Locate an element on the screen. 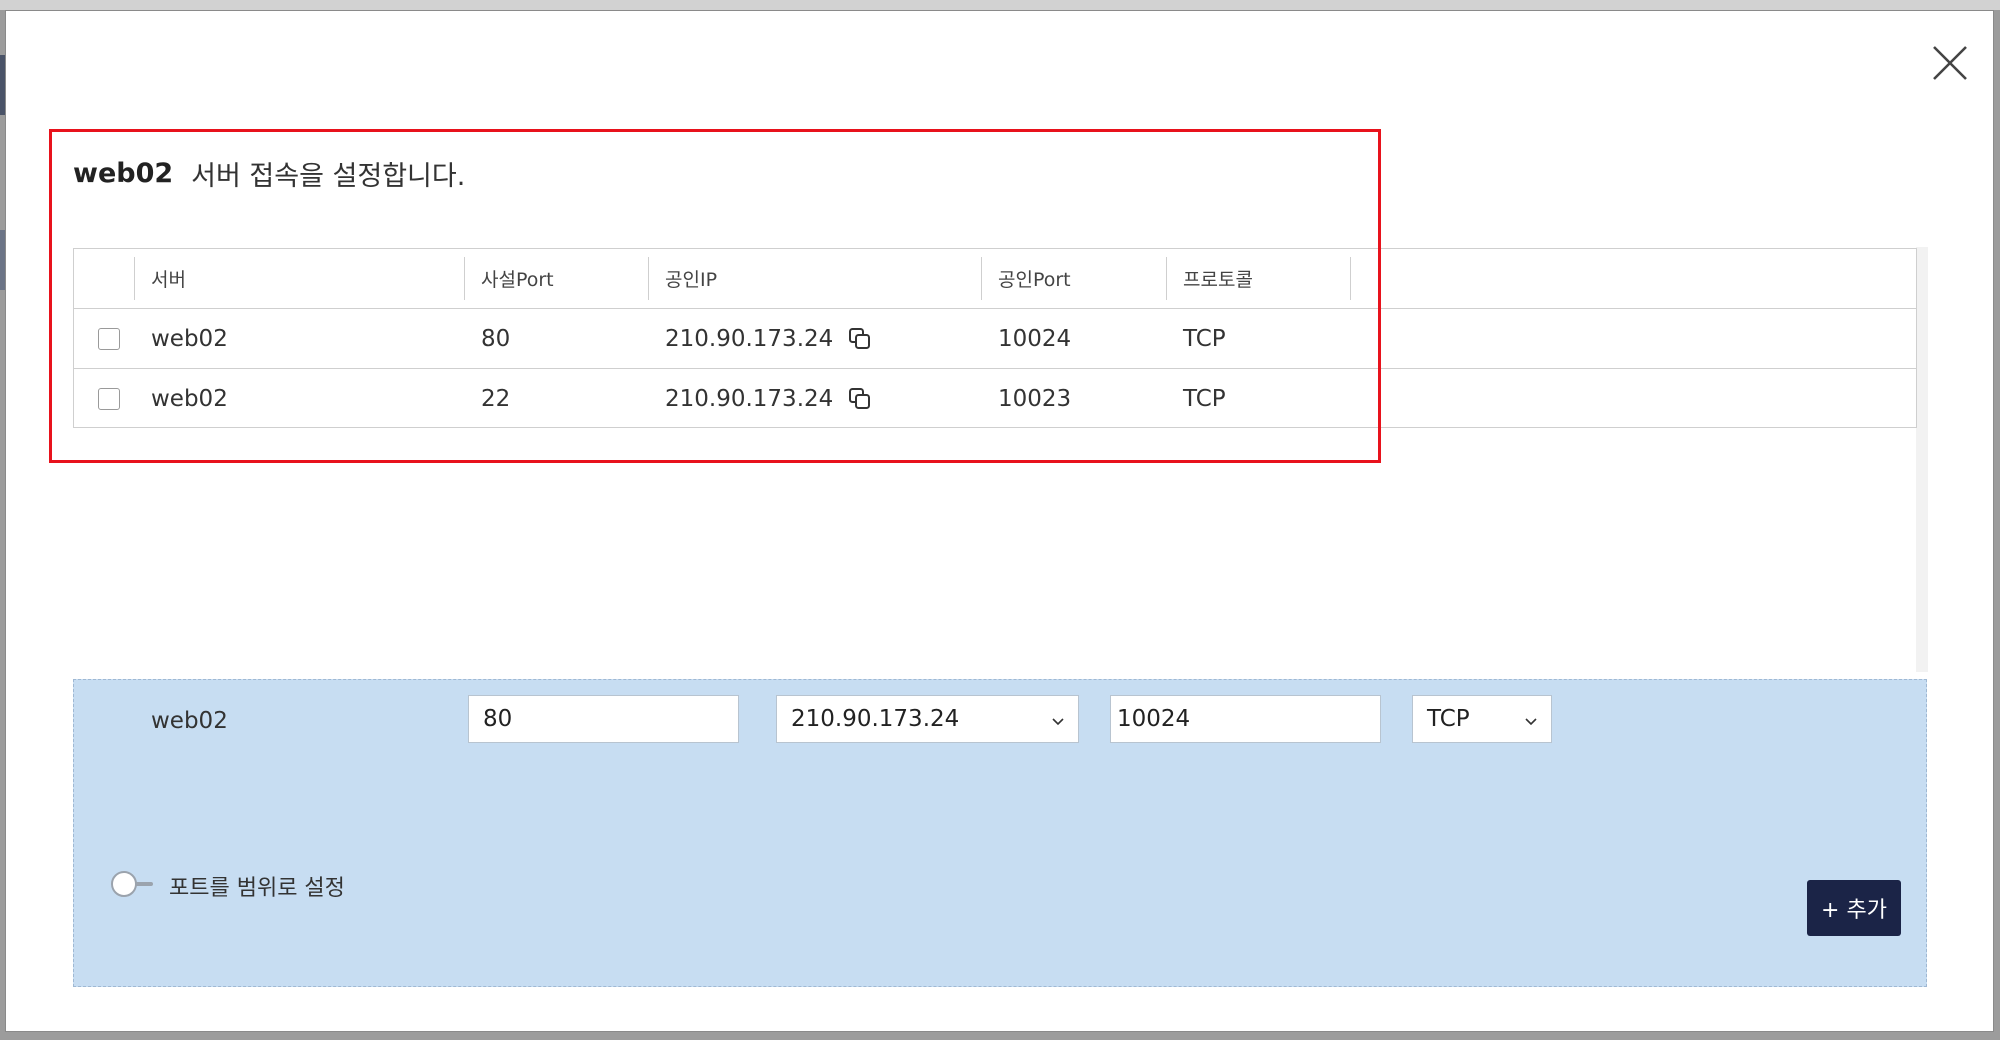 The width and height of the screenshot is (2000, 1040). public-port-input: 10024 is located at coordinates (1245, 719).